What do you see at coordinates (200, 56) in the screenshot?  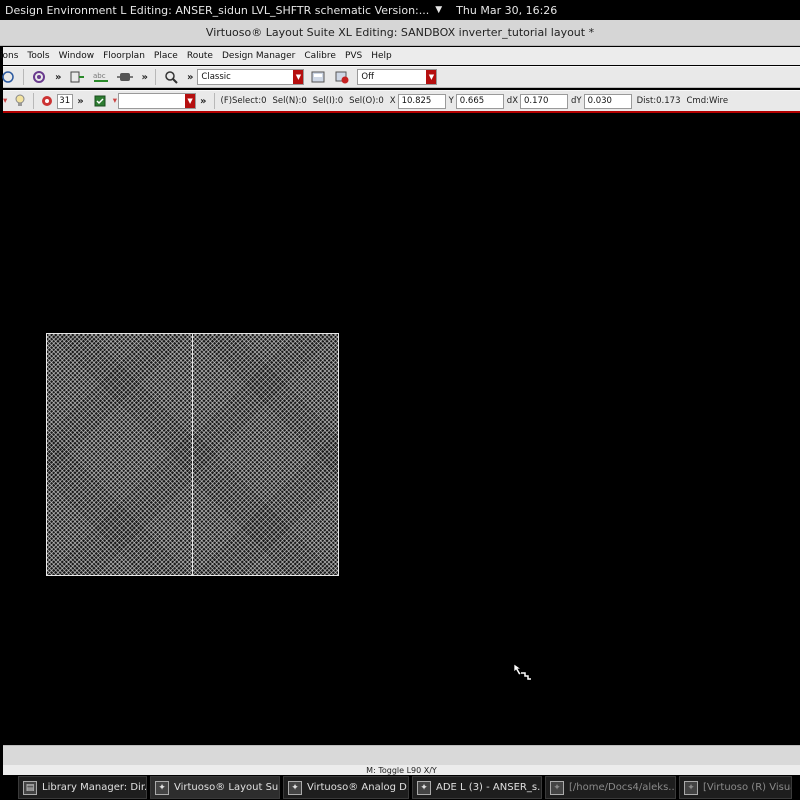 I see `menu-route: Route` at bounding box center [200, 56].